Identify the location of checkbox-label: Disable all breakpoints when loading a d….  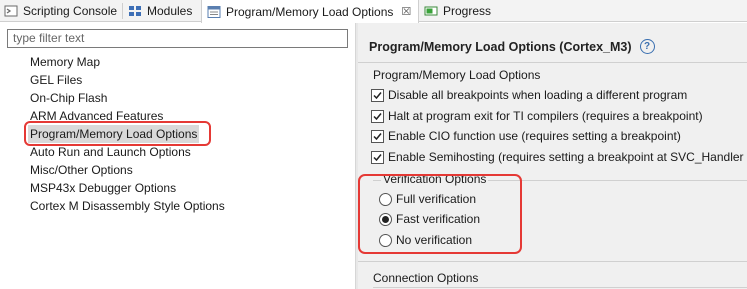
(538, 95).